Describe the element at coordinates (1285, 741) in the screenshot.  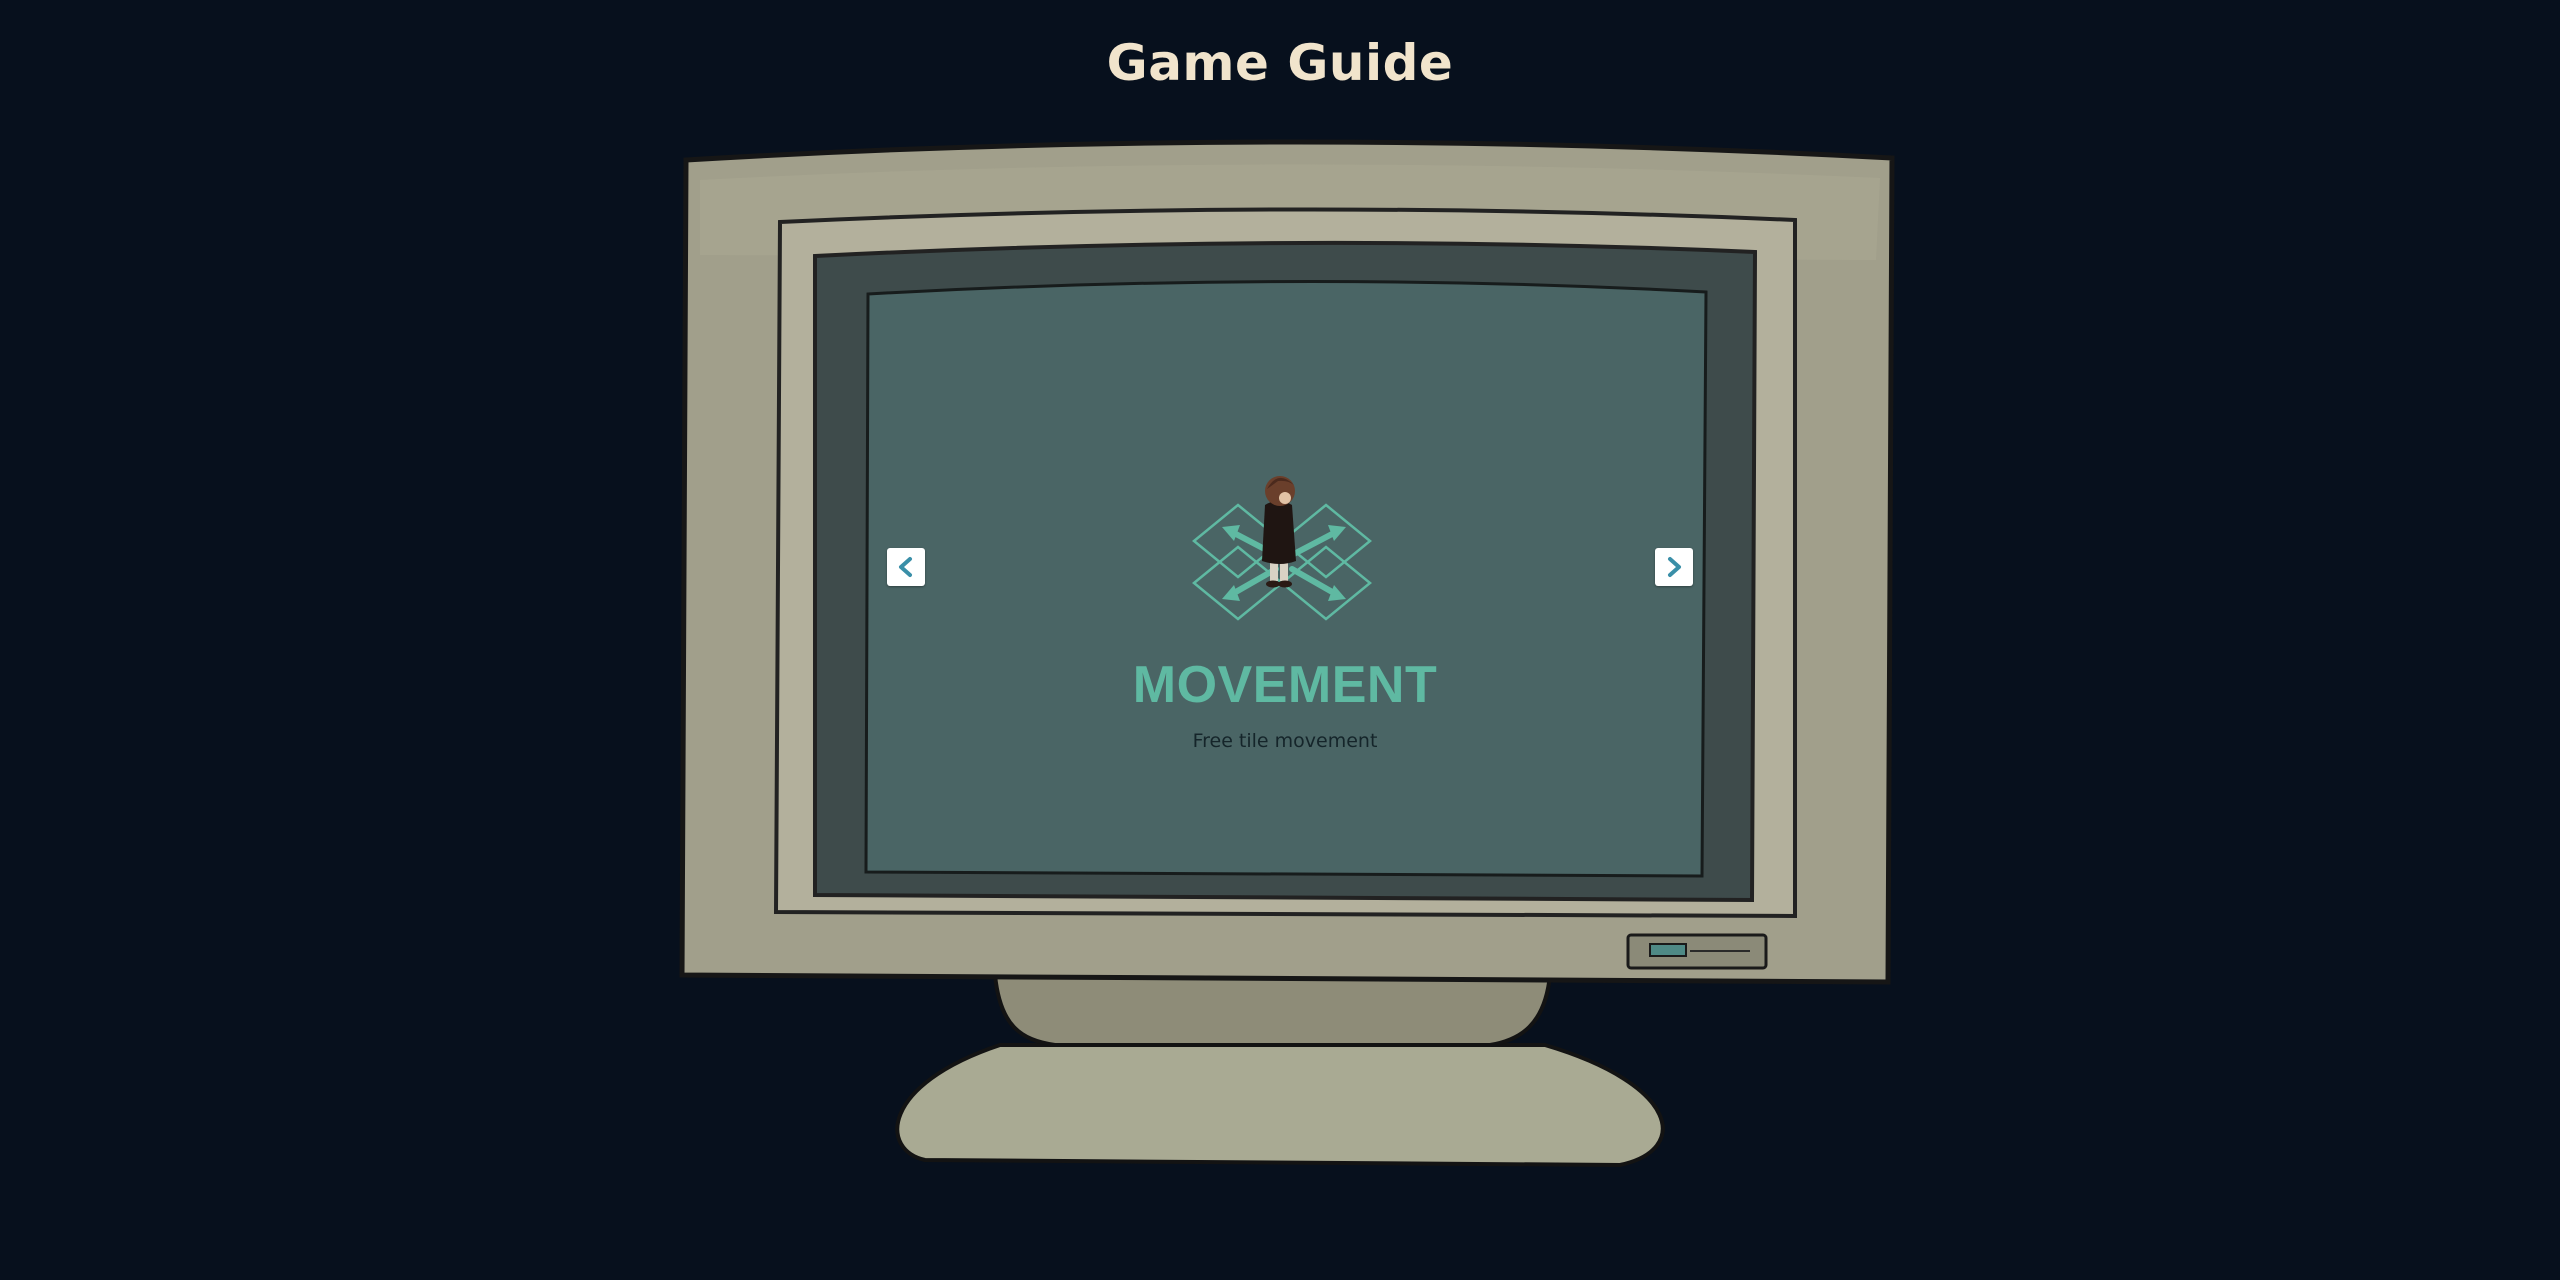
I see `slide-description: Free tile movement` at that location.